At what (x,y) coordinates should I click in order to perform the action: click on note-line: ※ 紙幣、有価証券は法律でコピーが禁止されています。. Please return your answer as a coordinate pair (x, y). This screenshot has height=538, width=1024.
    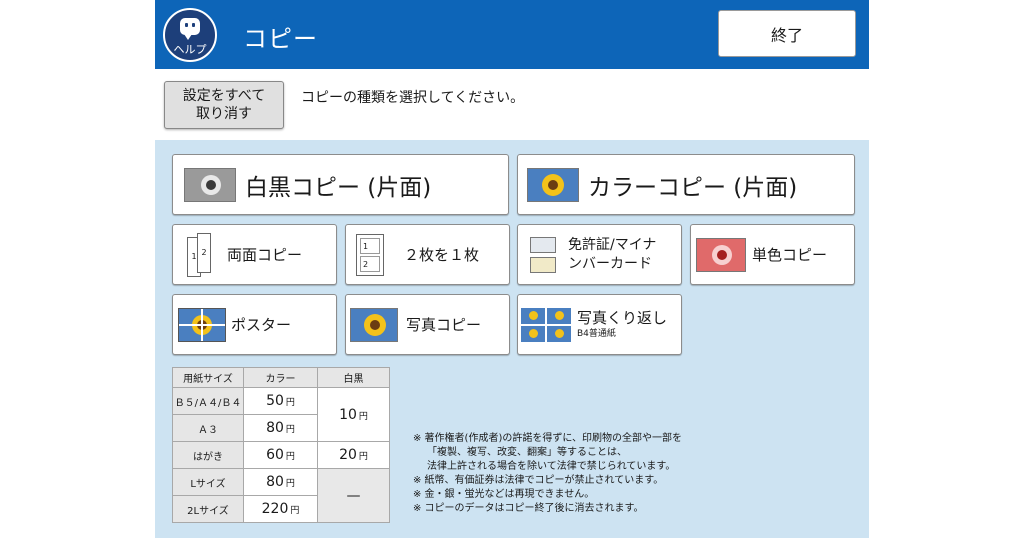
    Looking at the image, I should click on (538, 480).